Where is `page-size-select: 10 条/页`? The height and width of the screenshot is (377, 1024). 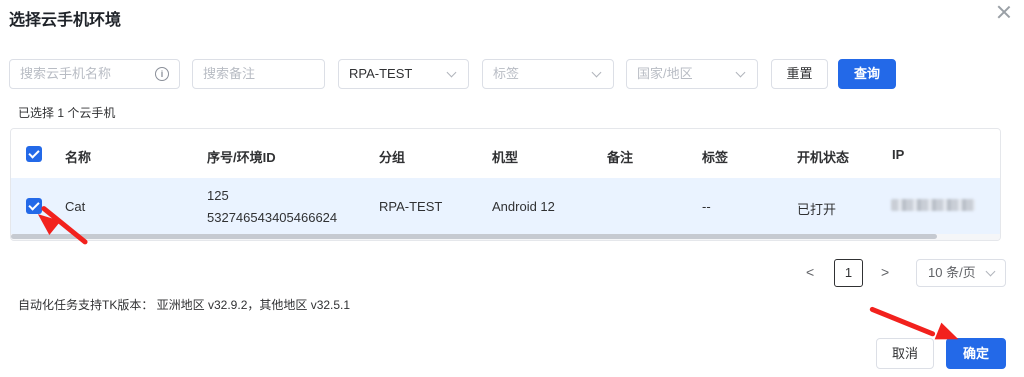 page-size-select: 10 条/页 is located at coordinates (961, 273).